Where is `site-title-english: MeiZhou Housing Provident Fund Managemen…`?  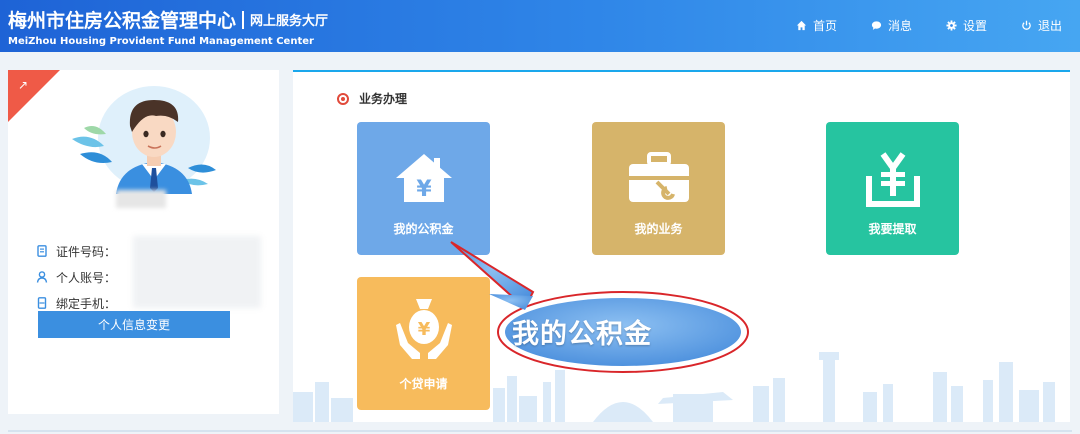
site-title-english: MeiZhou Housing Provident Fund Managemen… is located at coordinates (161, 41).